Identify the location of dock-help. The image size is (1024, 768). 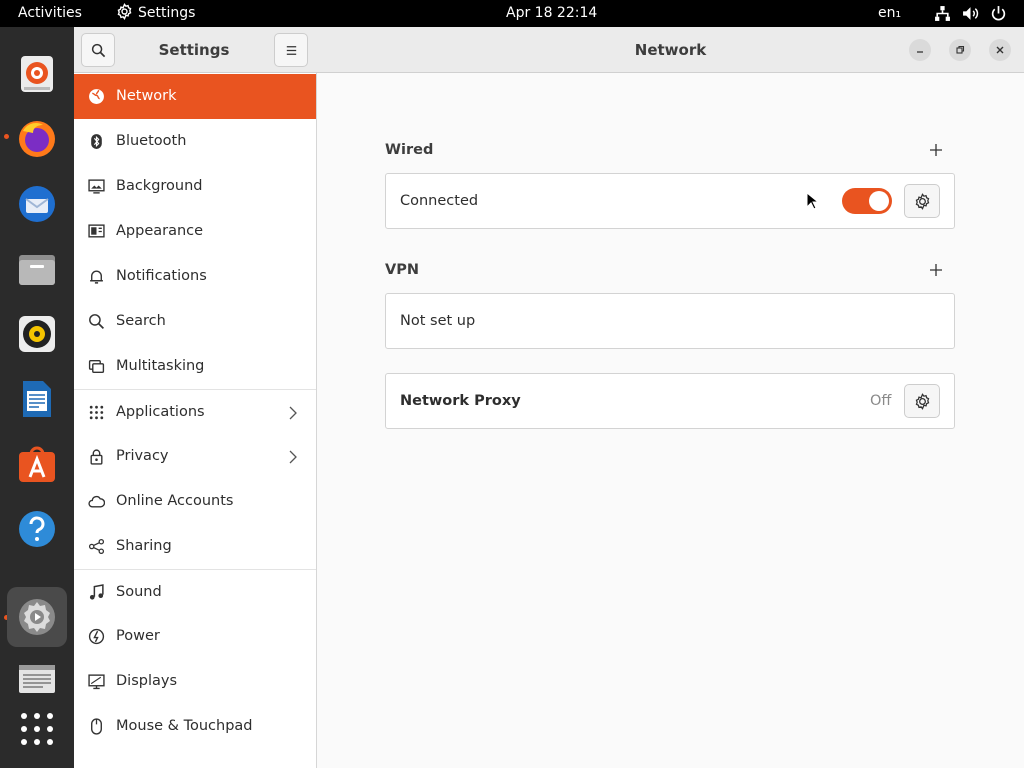
(37, 529).